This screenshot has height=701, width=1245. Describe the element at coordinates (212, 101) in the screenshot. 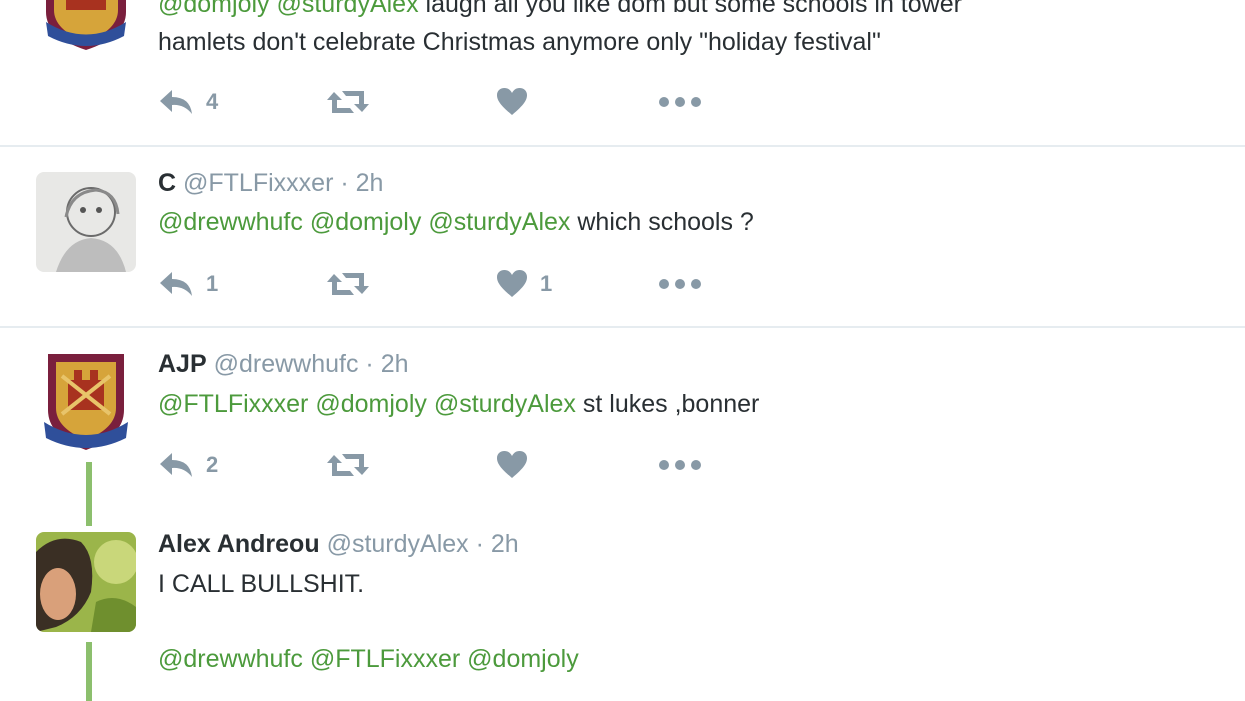

I see `reply-count: 4` at that location.